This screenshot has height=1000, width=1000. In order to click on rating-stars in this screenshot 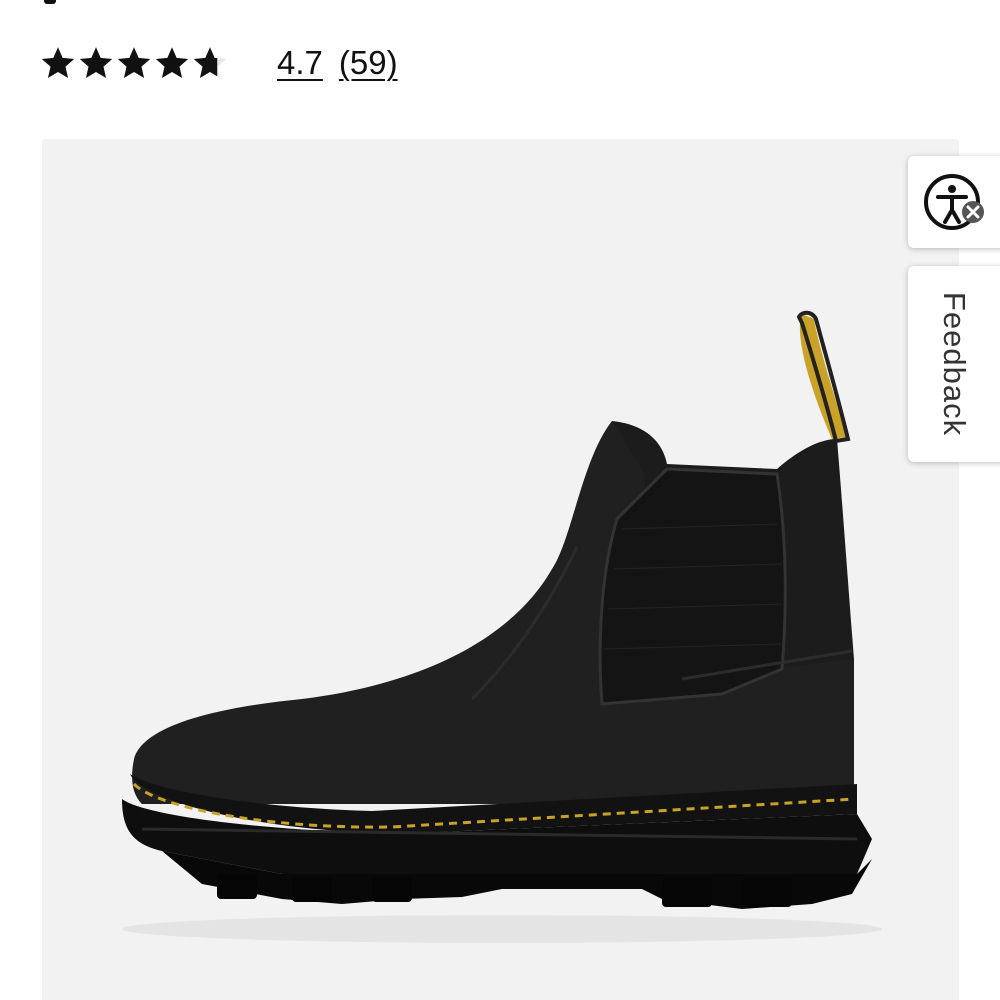, I will do `click(134, 63)`.